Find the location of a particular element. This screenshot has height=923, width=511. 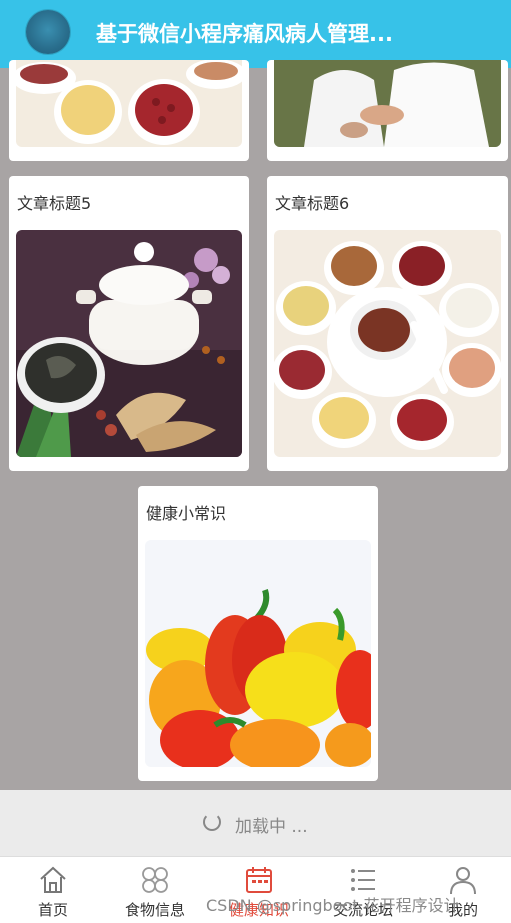

article-title: 文章标题6 is located at coordinates (312, 203).